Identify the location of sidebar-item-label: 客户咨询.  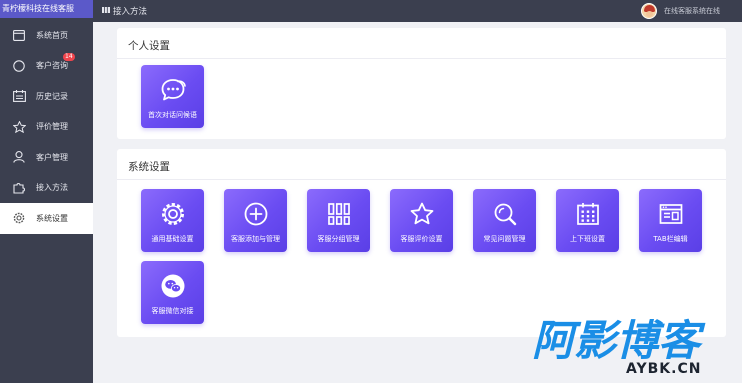
(52, 66).